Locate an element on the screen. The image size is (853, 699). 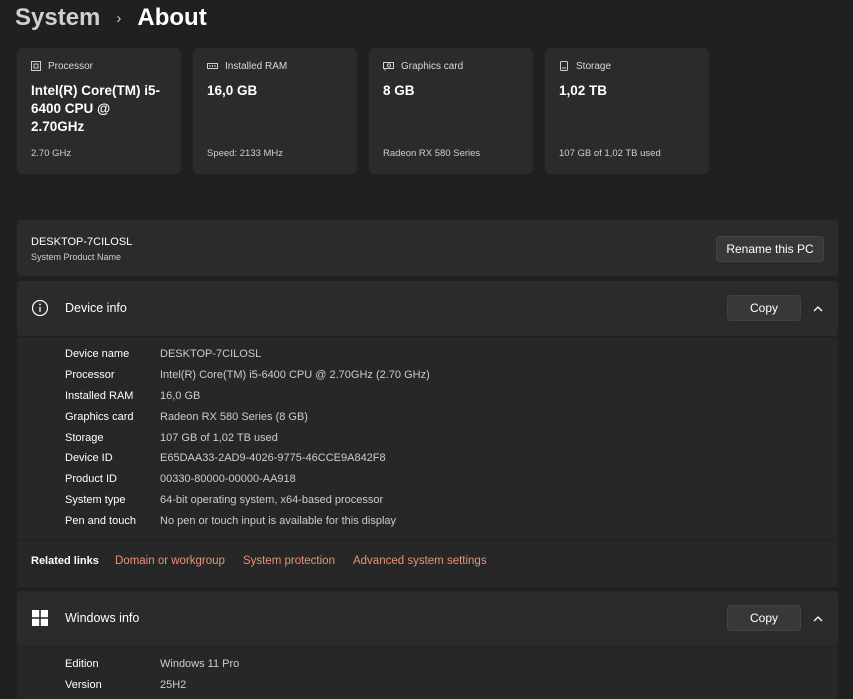
graphics-card-icon is located at coordinates (388, 65).